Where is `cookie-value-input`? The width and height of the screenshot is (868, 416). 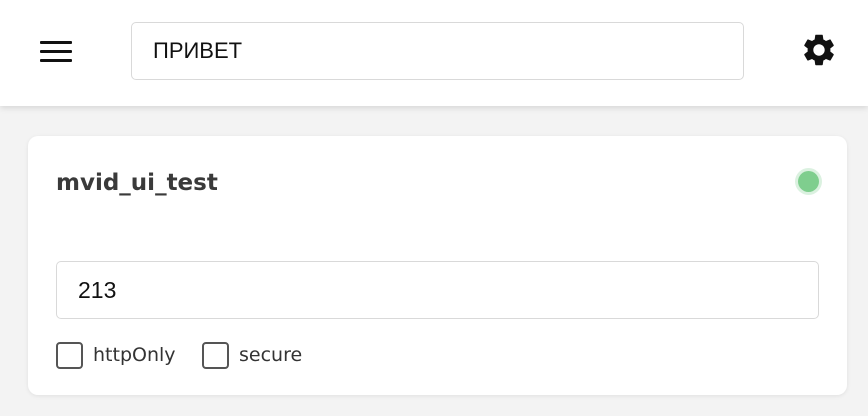 cookie-value-input is located at coordinates (437, 290).